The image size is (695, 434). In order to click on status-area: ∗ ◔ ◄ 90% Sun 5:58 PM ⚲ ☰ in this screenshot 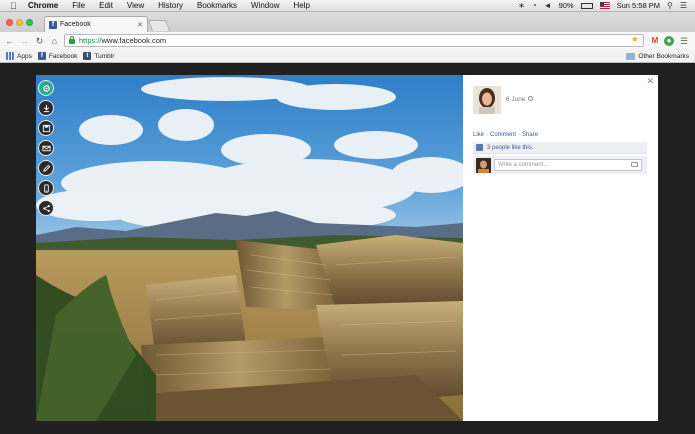, I will do `click(606, 6)`.